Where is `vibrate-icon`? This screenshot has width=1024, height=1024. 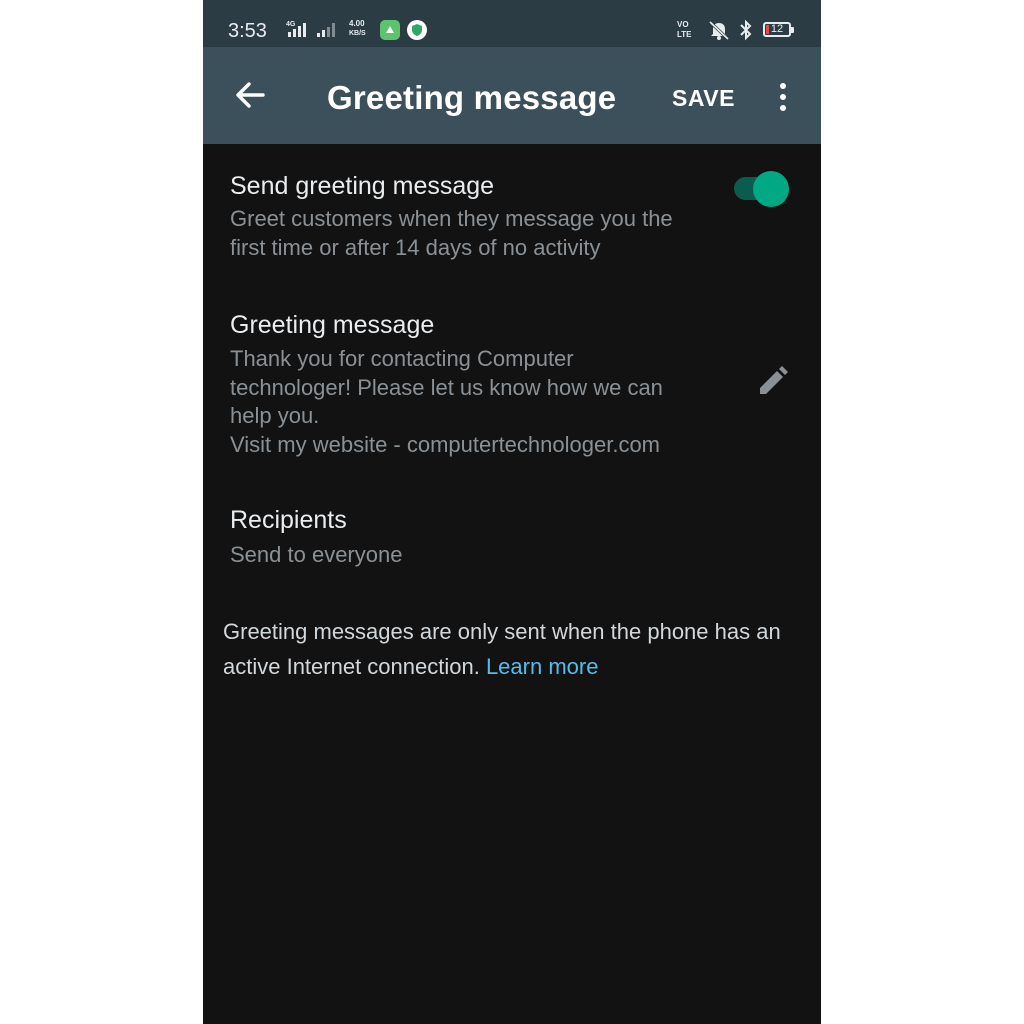 vibrate-icon is located at coordinates (719, 30).